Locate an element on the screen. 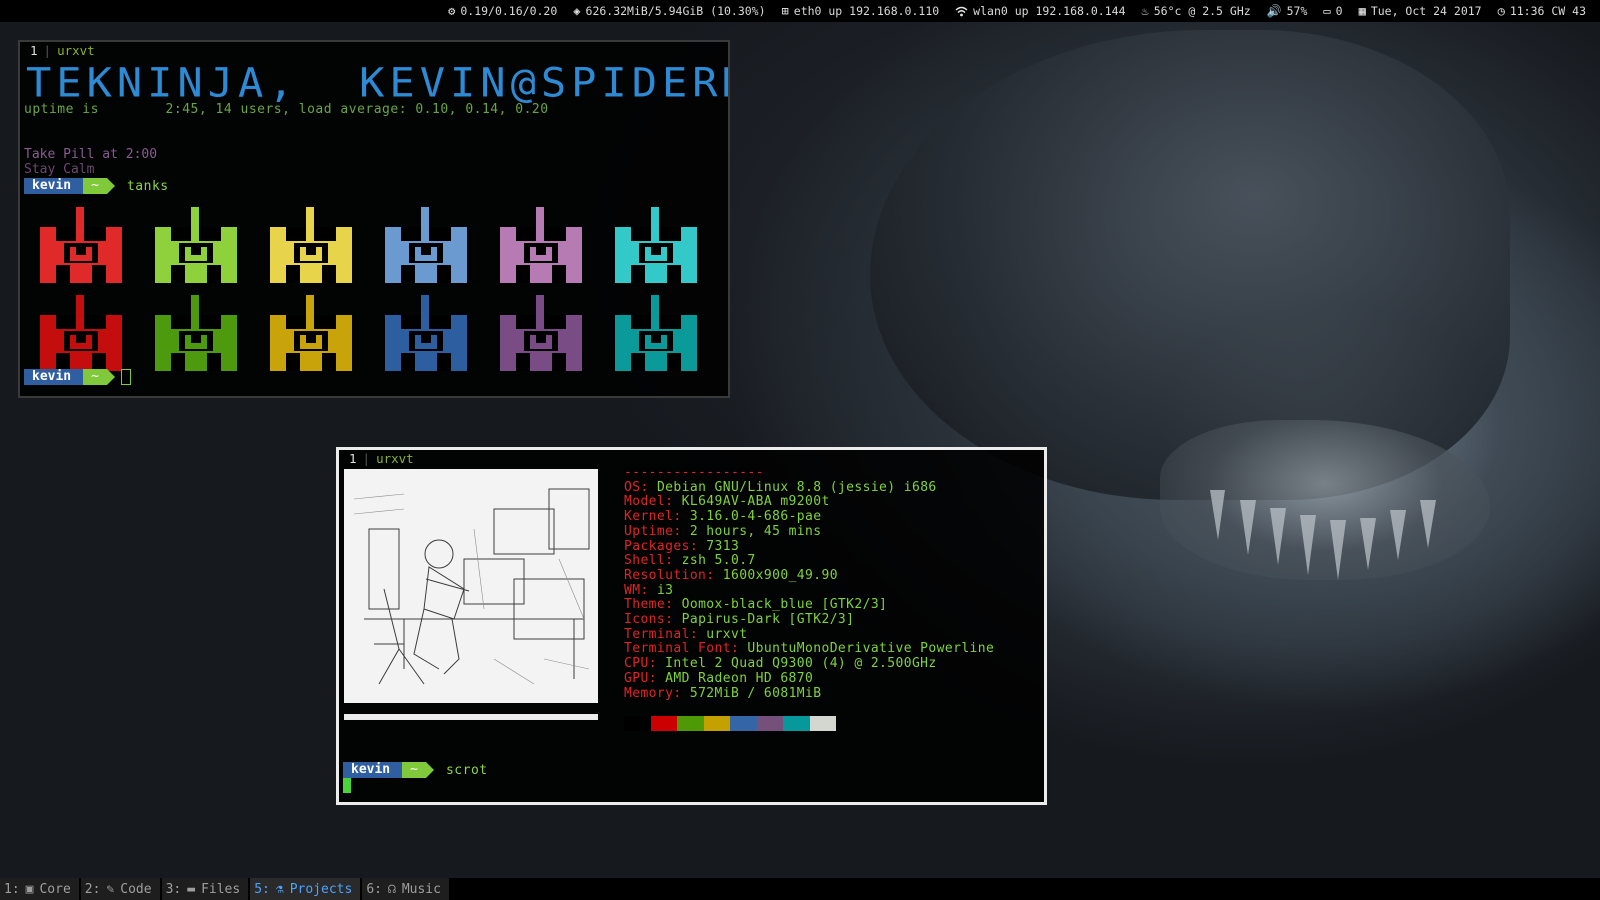 This screenshot has width=1600, height=900. workspace-code: 2: ✎ Code is located at coordinates (121, 889).